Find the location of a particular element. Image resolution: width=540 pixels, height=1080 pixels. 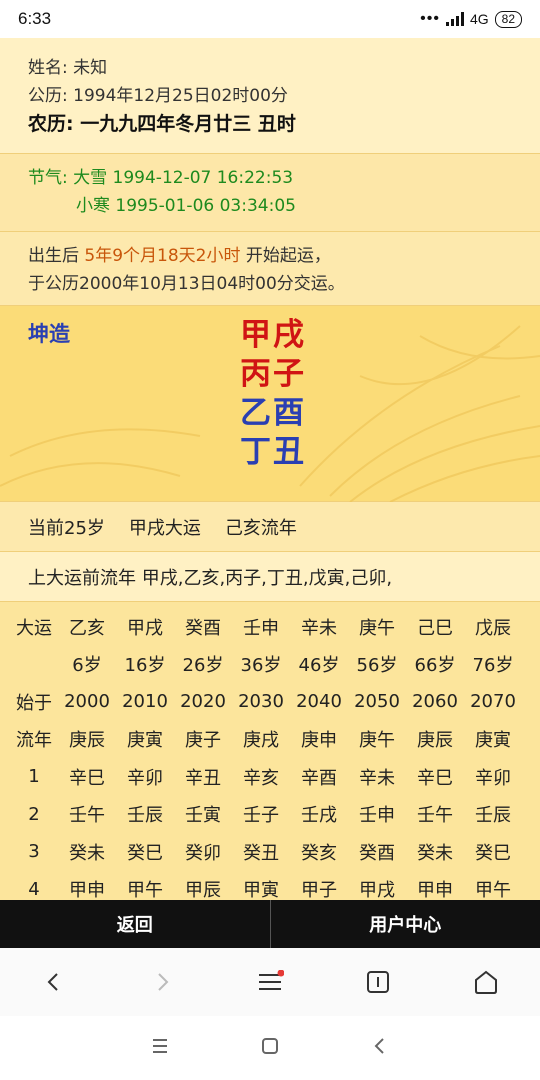

home-icon is located at coordinates (486, 982).